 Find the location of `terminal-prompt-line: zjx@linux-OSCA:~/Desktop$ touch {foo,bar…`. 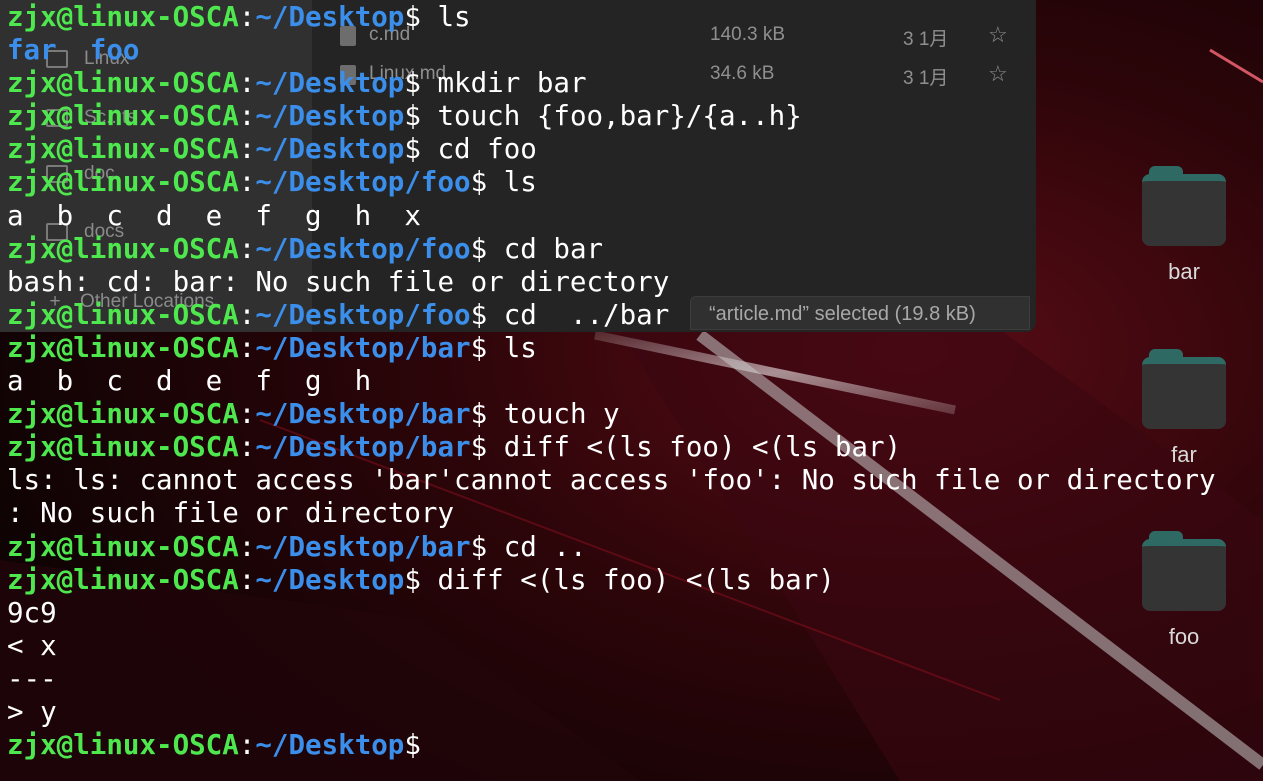

terminal-prompt-line: zjx@linux-OSCA:~/Desktop$ touch {foo,bar… is located at coordinates (611, 116).